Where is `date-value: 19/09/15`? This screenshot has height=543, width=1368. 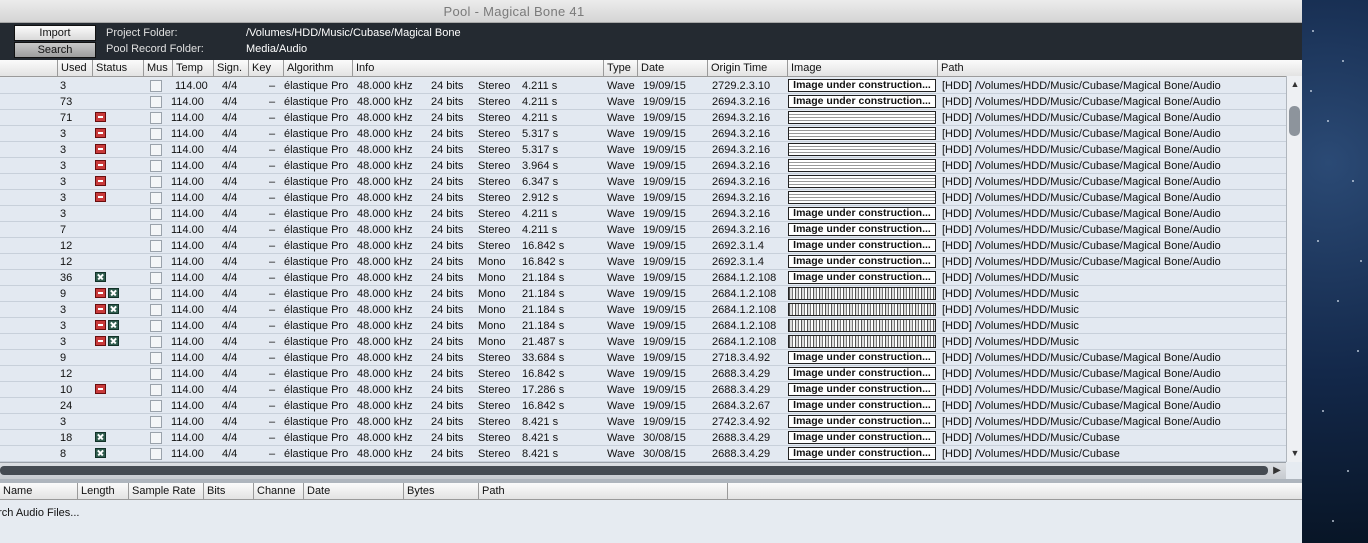
date-value: 19/09/15 is located at coordinates (664, 278).